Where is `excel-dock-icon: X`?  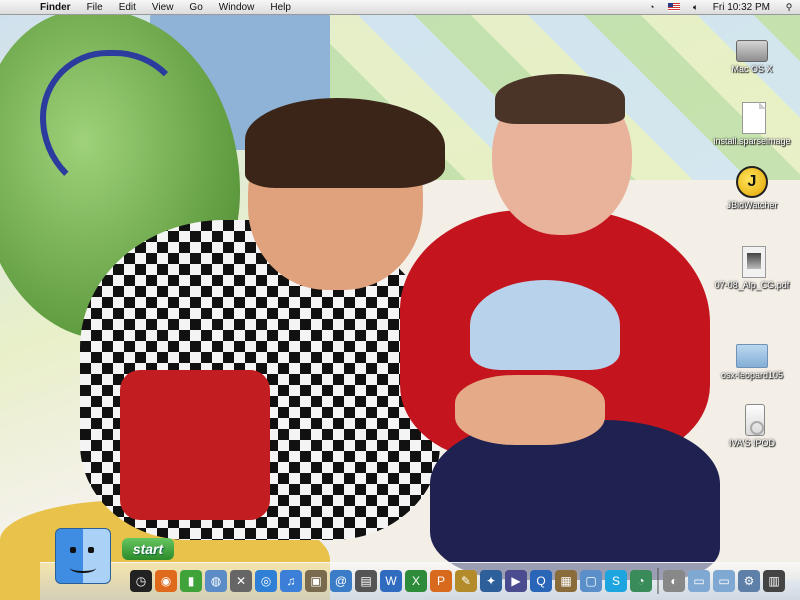 excel-dock-icon: X is located at coordinates (416, 581).